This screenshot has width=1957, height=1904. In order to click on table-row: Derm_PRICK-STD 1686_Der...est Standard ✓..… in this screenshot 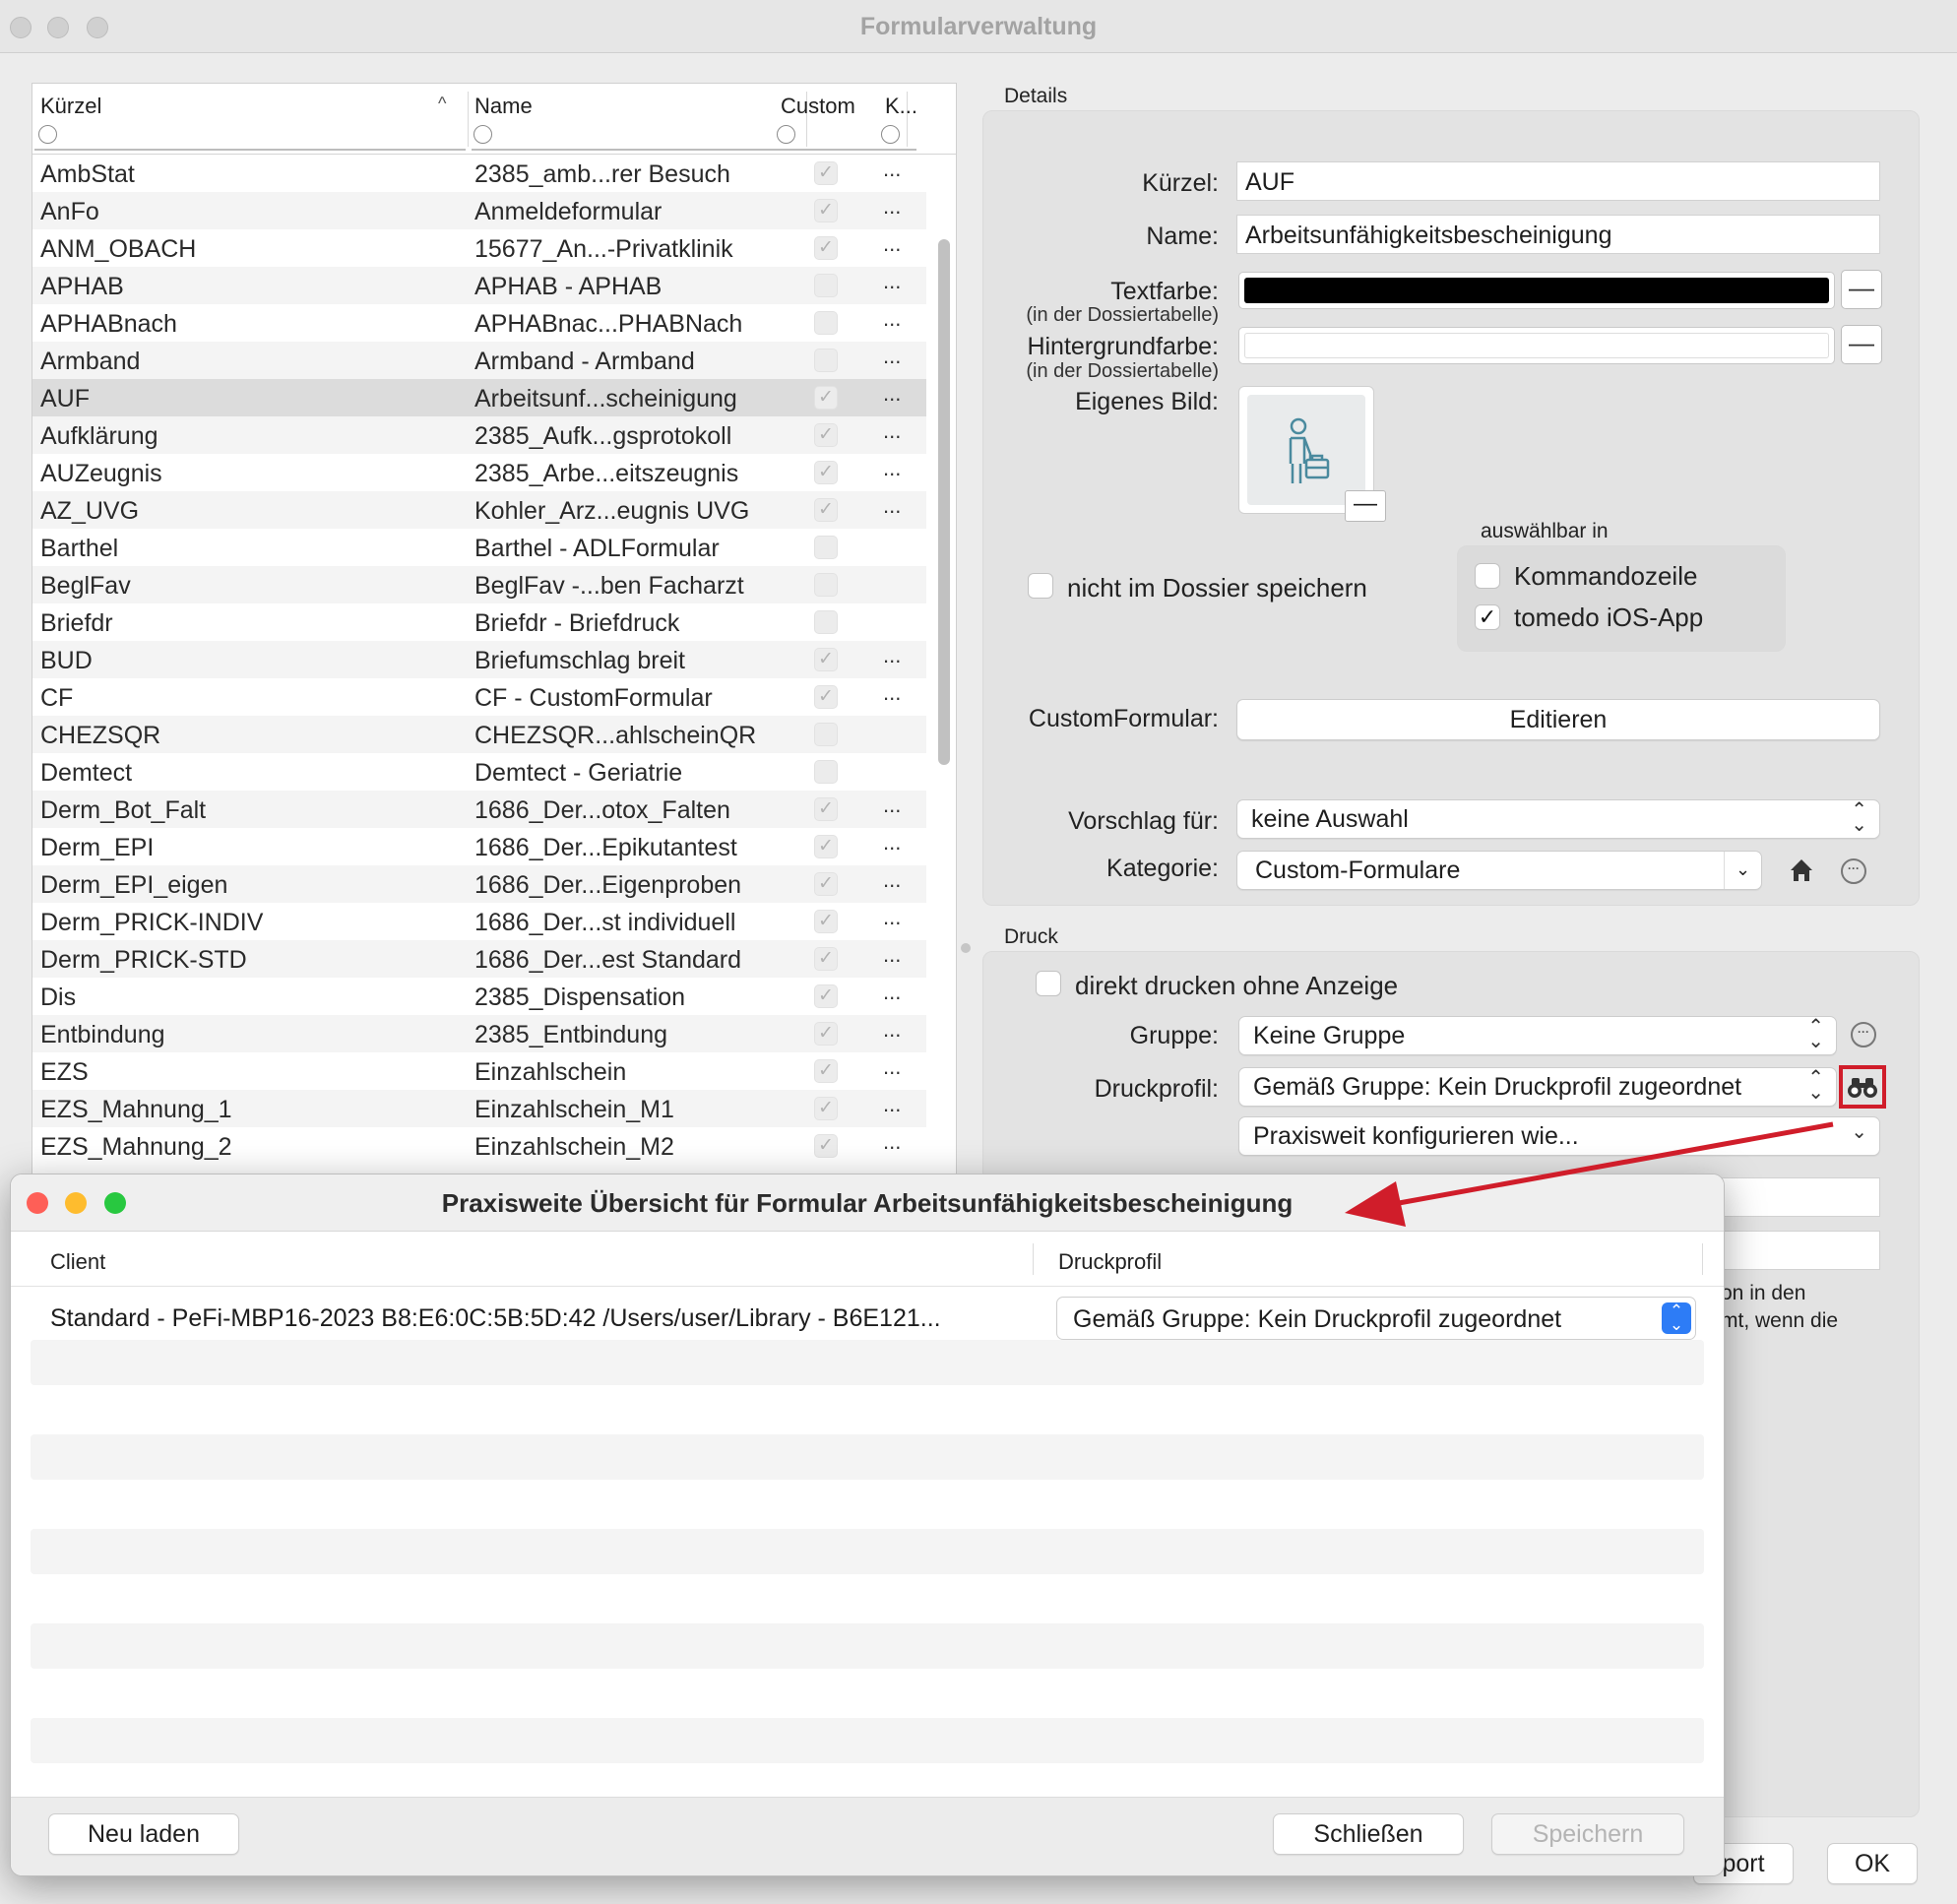, I will do `click(479, 959)`.